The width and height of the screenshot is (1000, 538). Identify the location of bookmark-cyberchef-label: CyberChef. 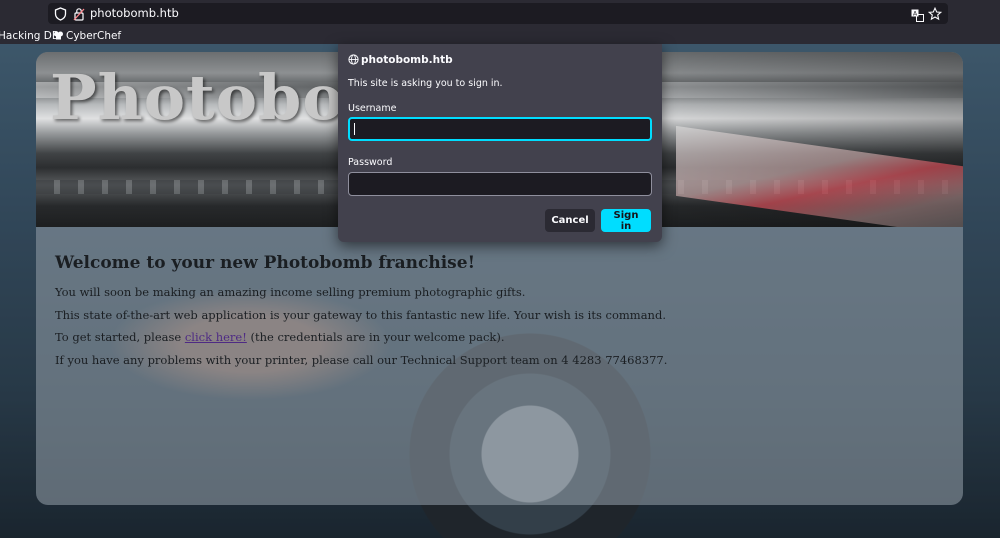
(94, 36).